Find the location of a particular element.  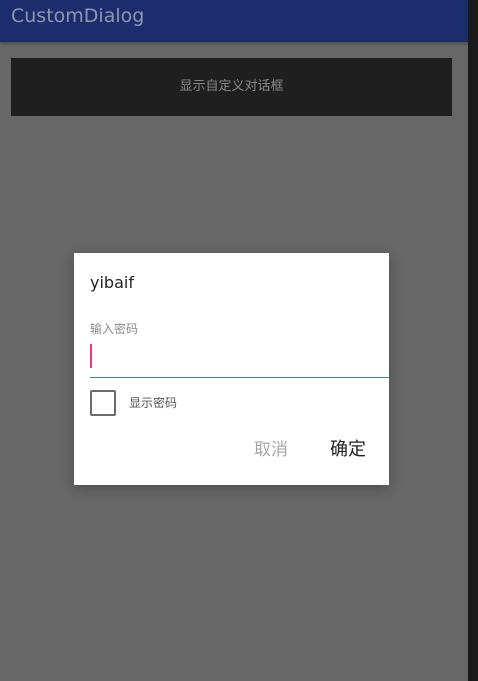

show-password-checkbox is located at coordinates (103, 403).